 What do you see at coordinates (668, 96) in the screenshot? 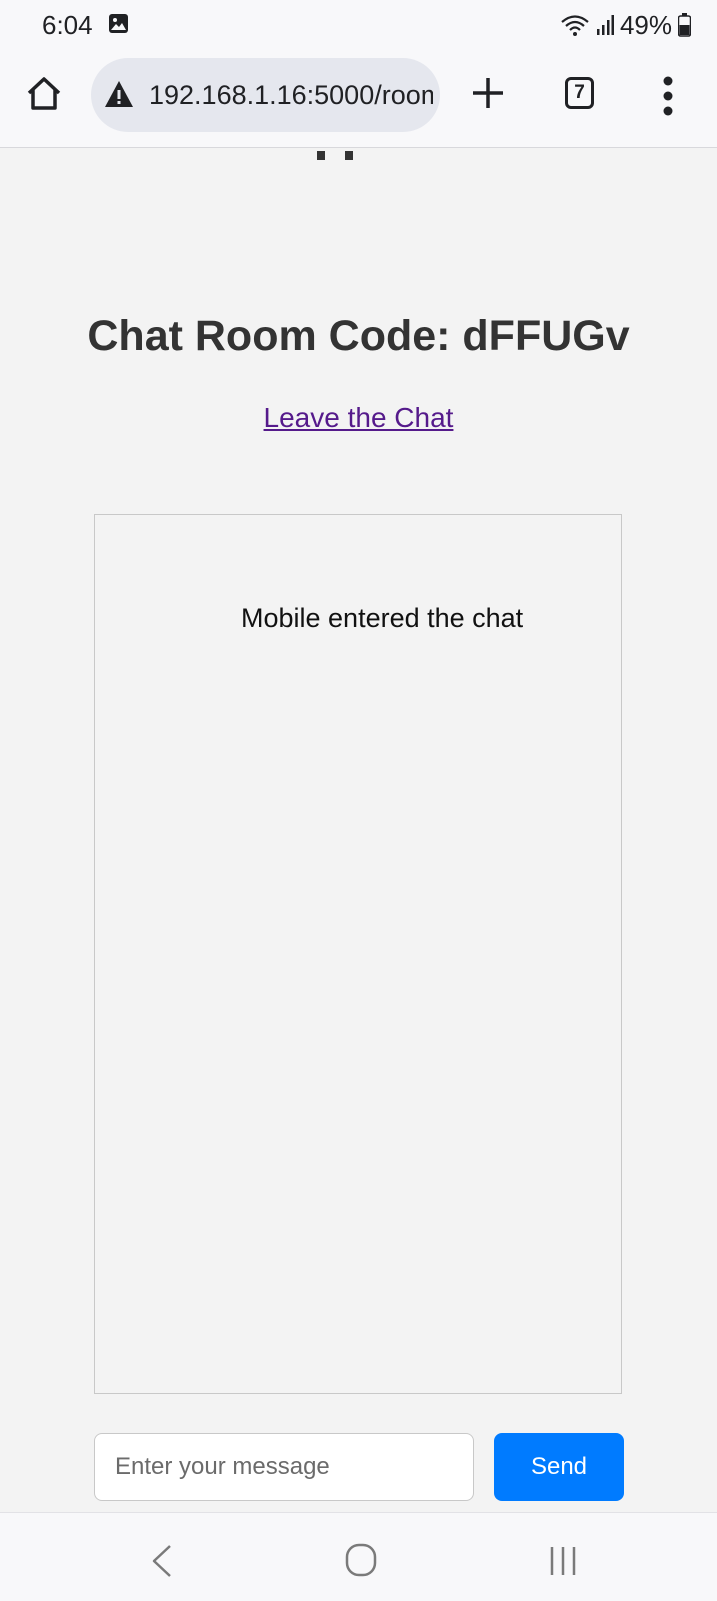
I see `more-vert-icon` at bounding box center [668, 96].